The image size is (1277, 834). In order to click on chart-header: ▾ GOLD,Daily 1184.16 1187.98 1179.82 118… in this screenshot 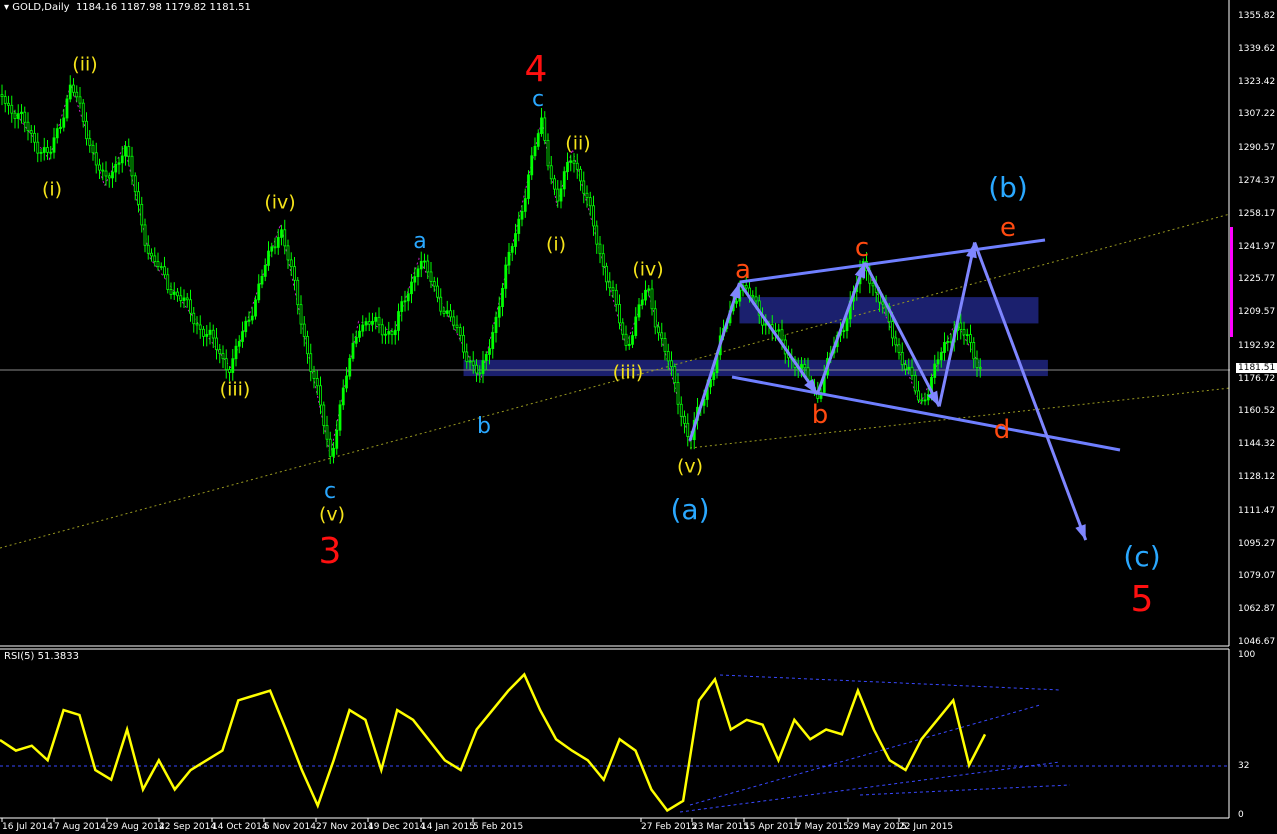, I will do `click(127, 7)`.